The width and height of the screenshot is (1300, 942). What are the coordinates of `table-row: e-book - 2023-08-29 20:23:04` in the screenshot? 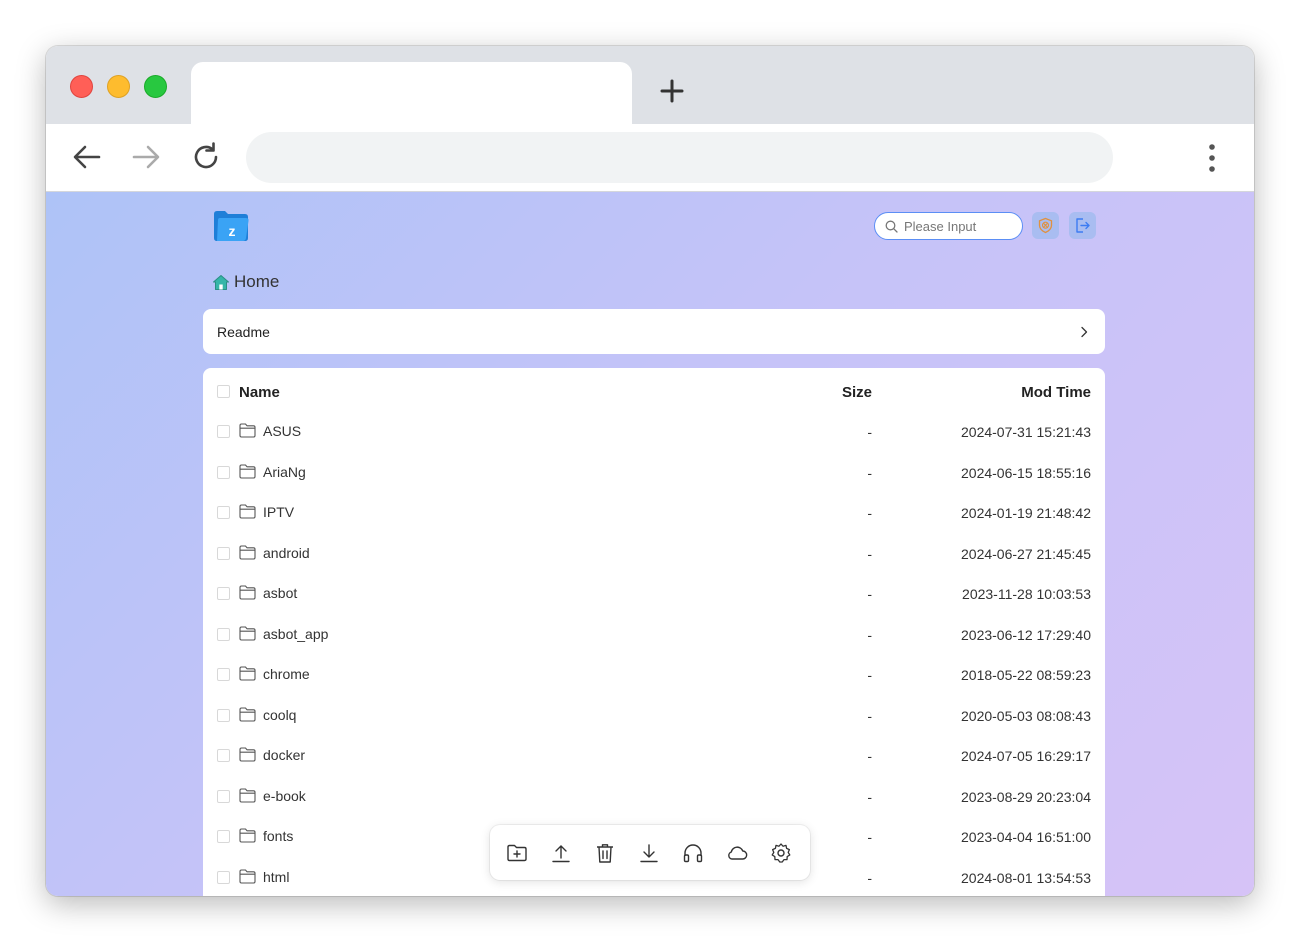 It's located at (654, 797).